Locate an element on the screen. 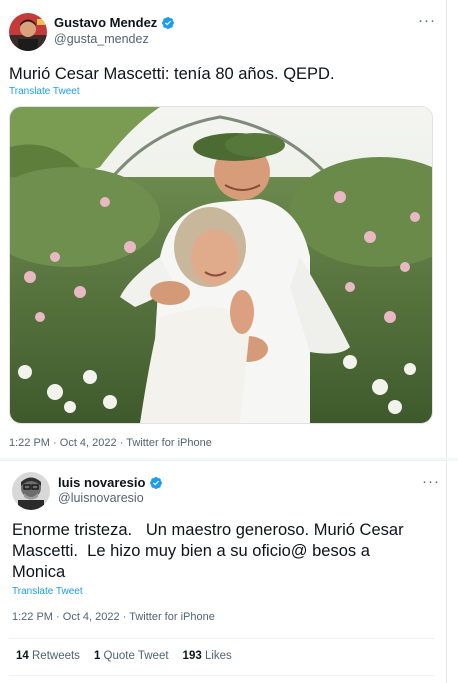 The height and width of the screenshot is (683, 458). author-row: luis novaresio is located at coordinates (110, 482).